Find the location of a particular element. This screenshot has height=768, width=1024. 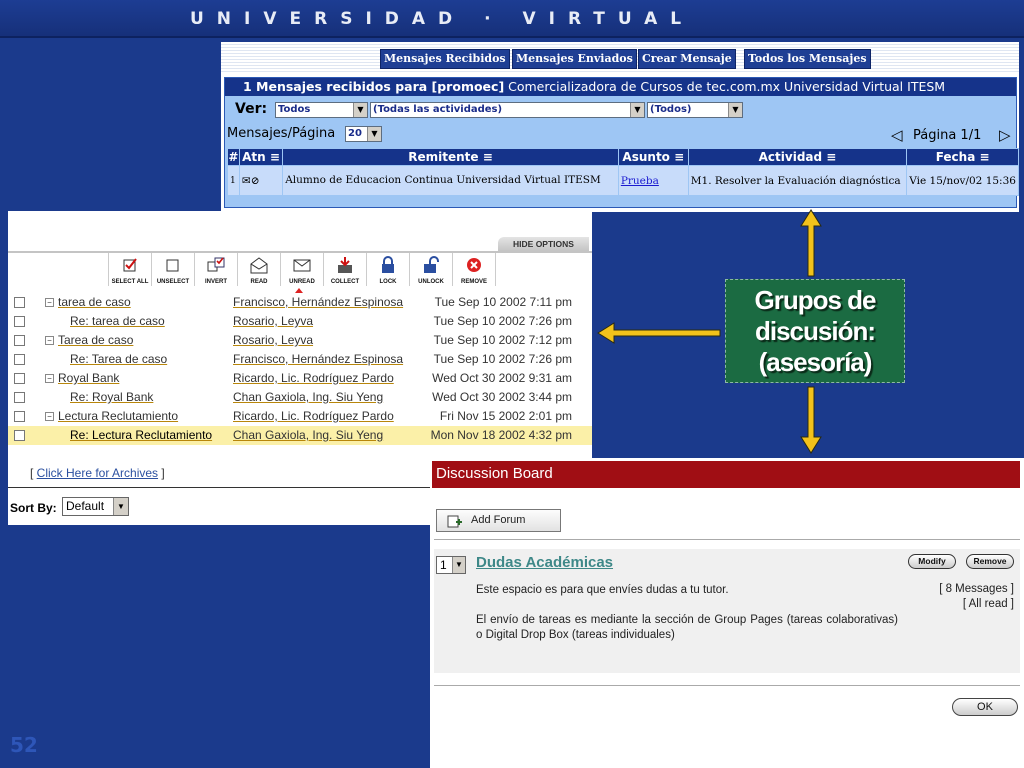

slide-number: 52 is located at coordinates (24, 745).